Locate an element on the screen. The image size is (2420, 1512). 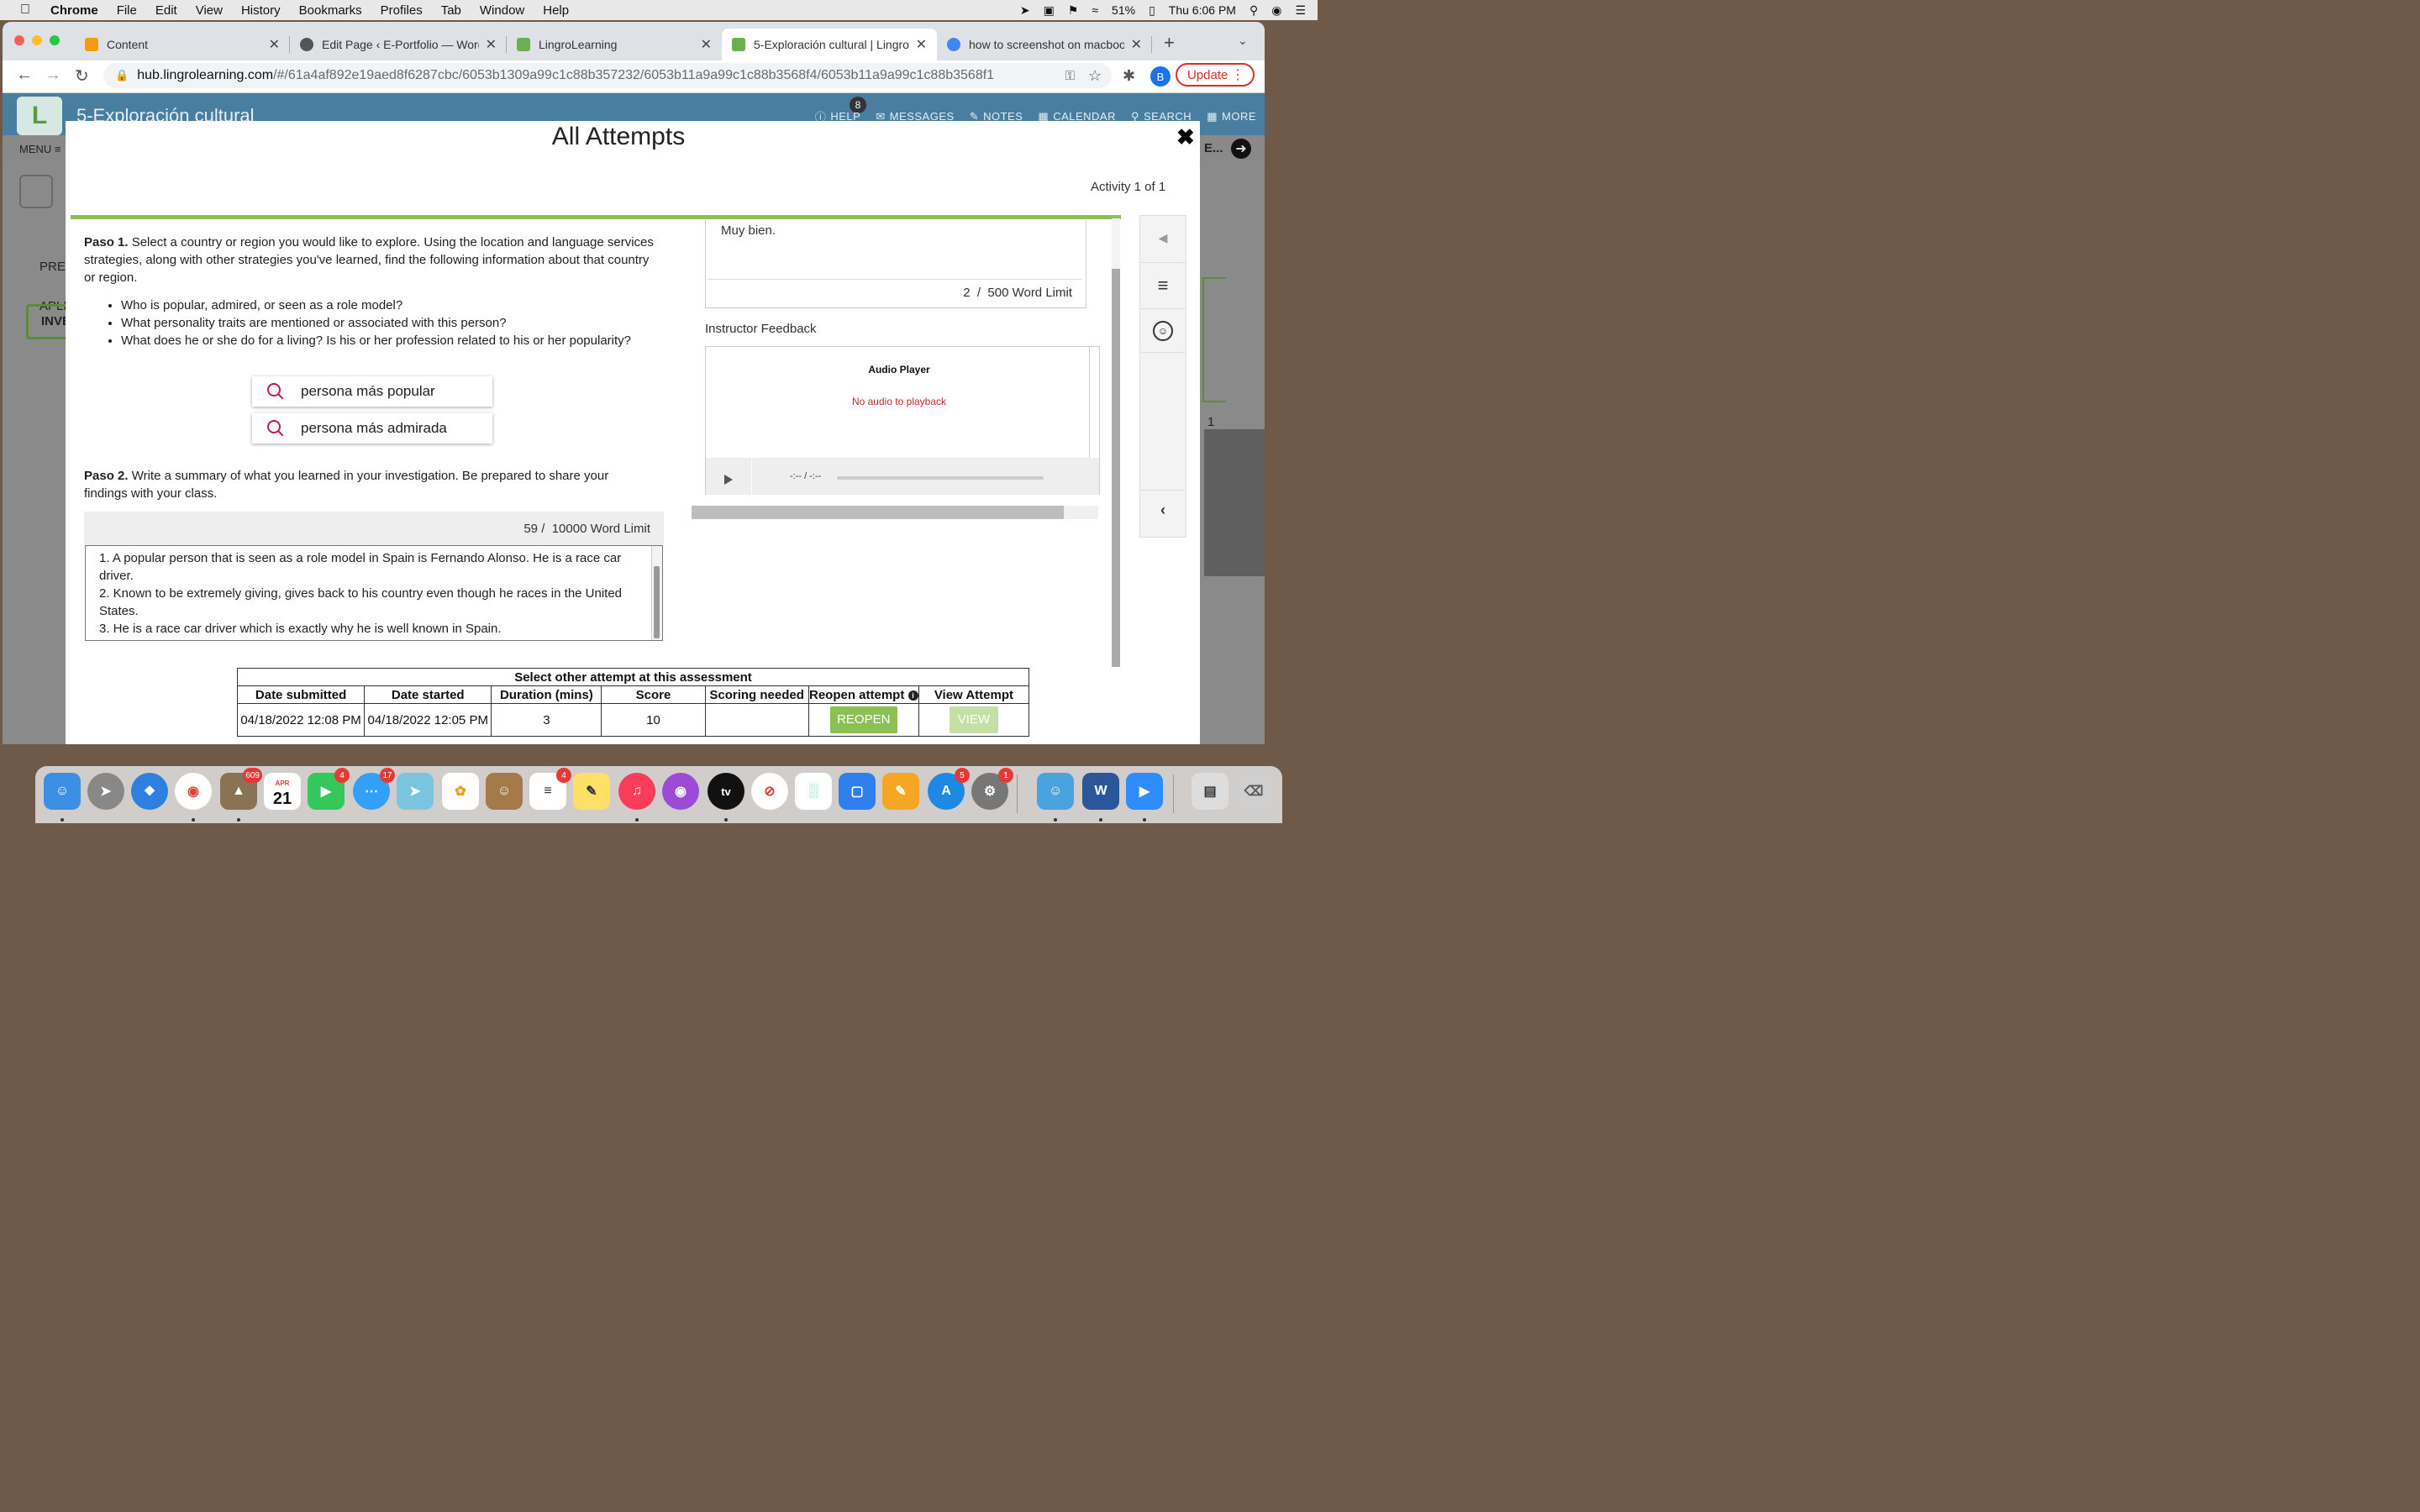
collapse-left-icon: ◀ is located at coordinates (1163, 238).